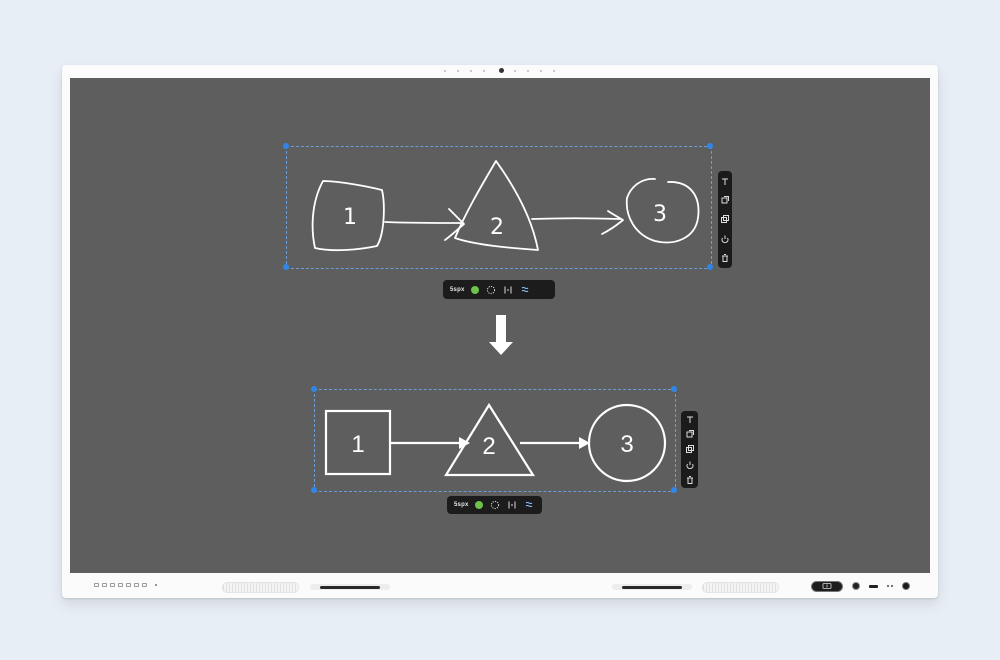 The image size is (1000, 660). I want to click on input-source-button, so click(827, 586).